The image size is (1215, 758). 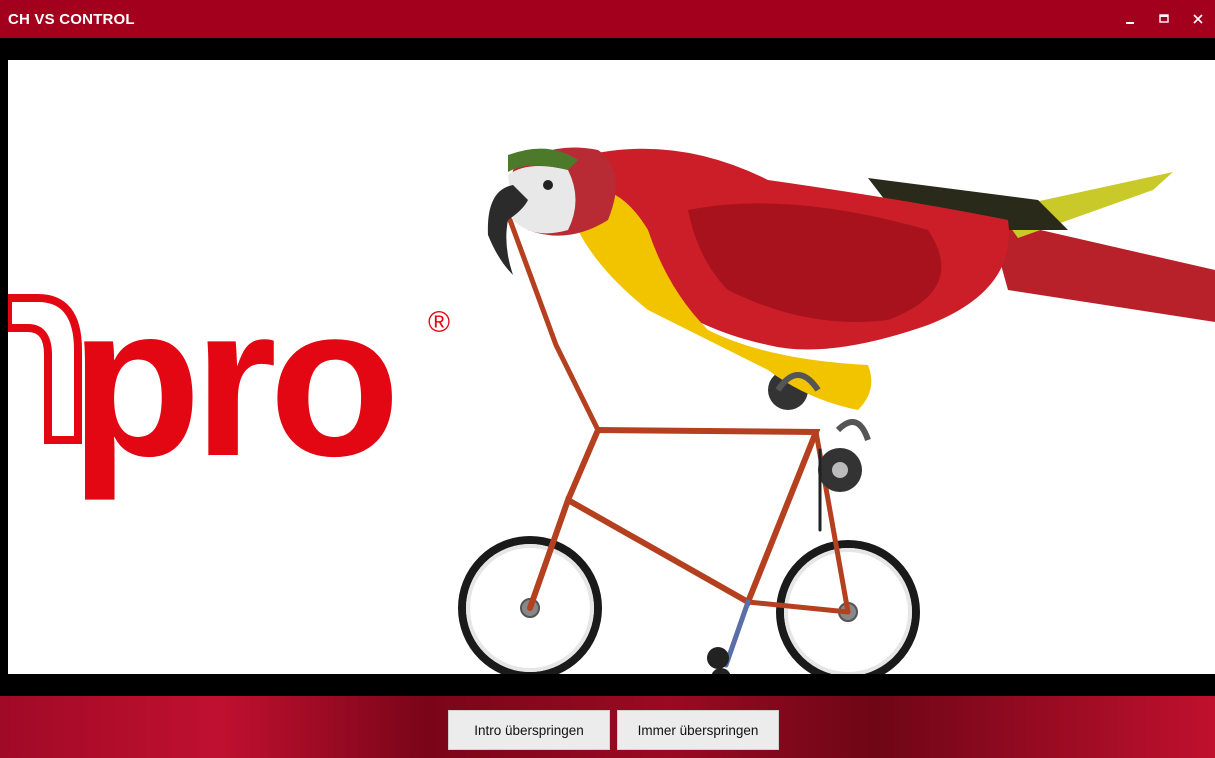 I want to click on maximize-button, so click(x=1164, y=19).